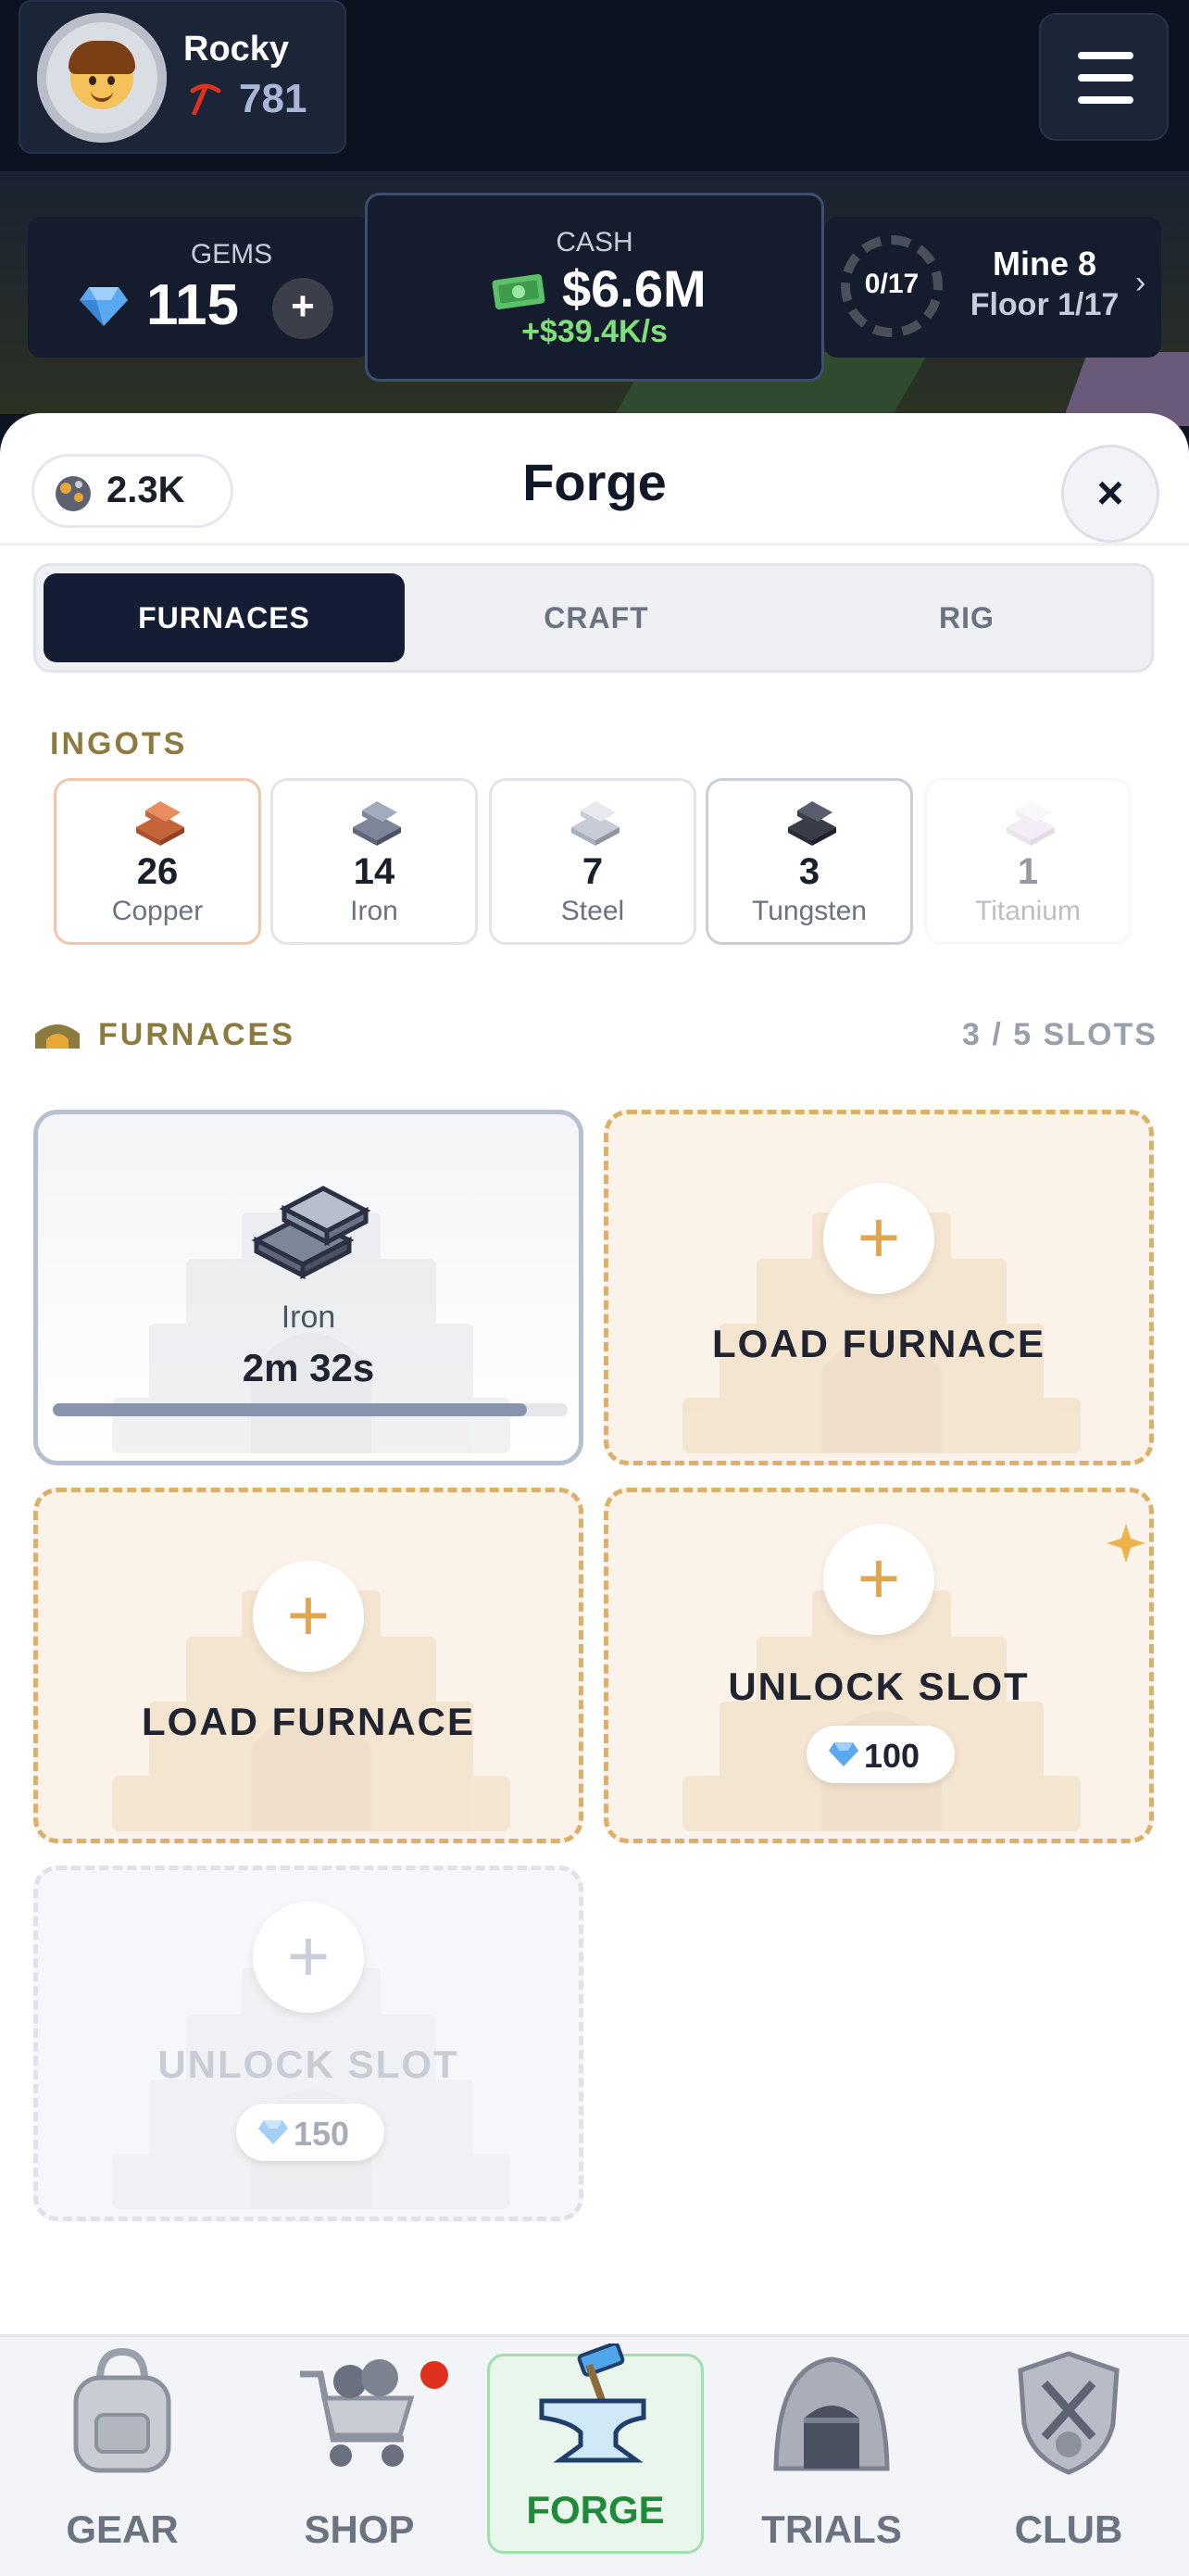 Image resolution: width=1189 pixels, height=2576 pixels. What do you see at coordinates (205, 99) in the screenshot?
I see `pickaxe-icon` at bounding box center [205, 99].